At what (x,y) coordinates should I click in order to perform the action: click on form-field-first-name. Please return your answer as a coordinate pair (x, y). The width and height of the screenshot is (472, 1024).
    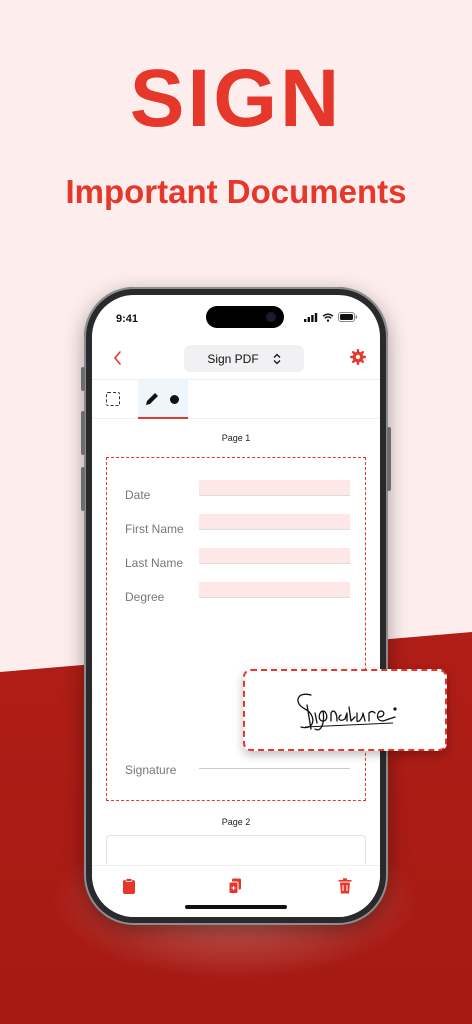
    Looking at the image, I should click on (274, 522).